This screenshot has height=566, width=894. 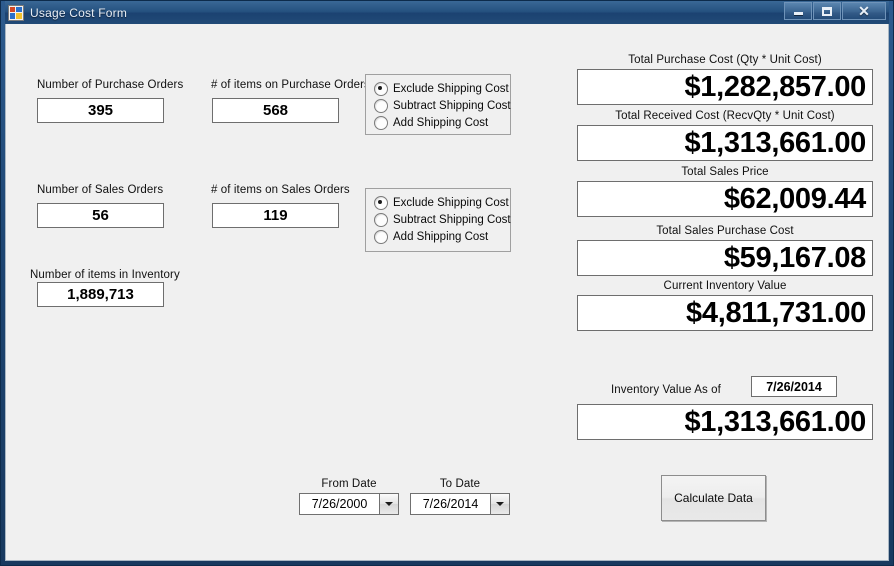 What do you see at coordinates (798, 13) in the screenshot?
I see `minimize-icon` at bounding box center [798, 13].